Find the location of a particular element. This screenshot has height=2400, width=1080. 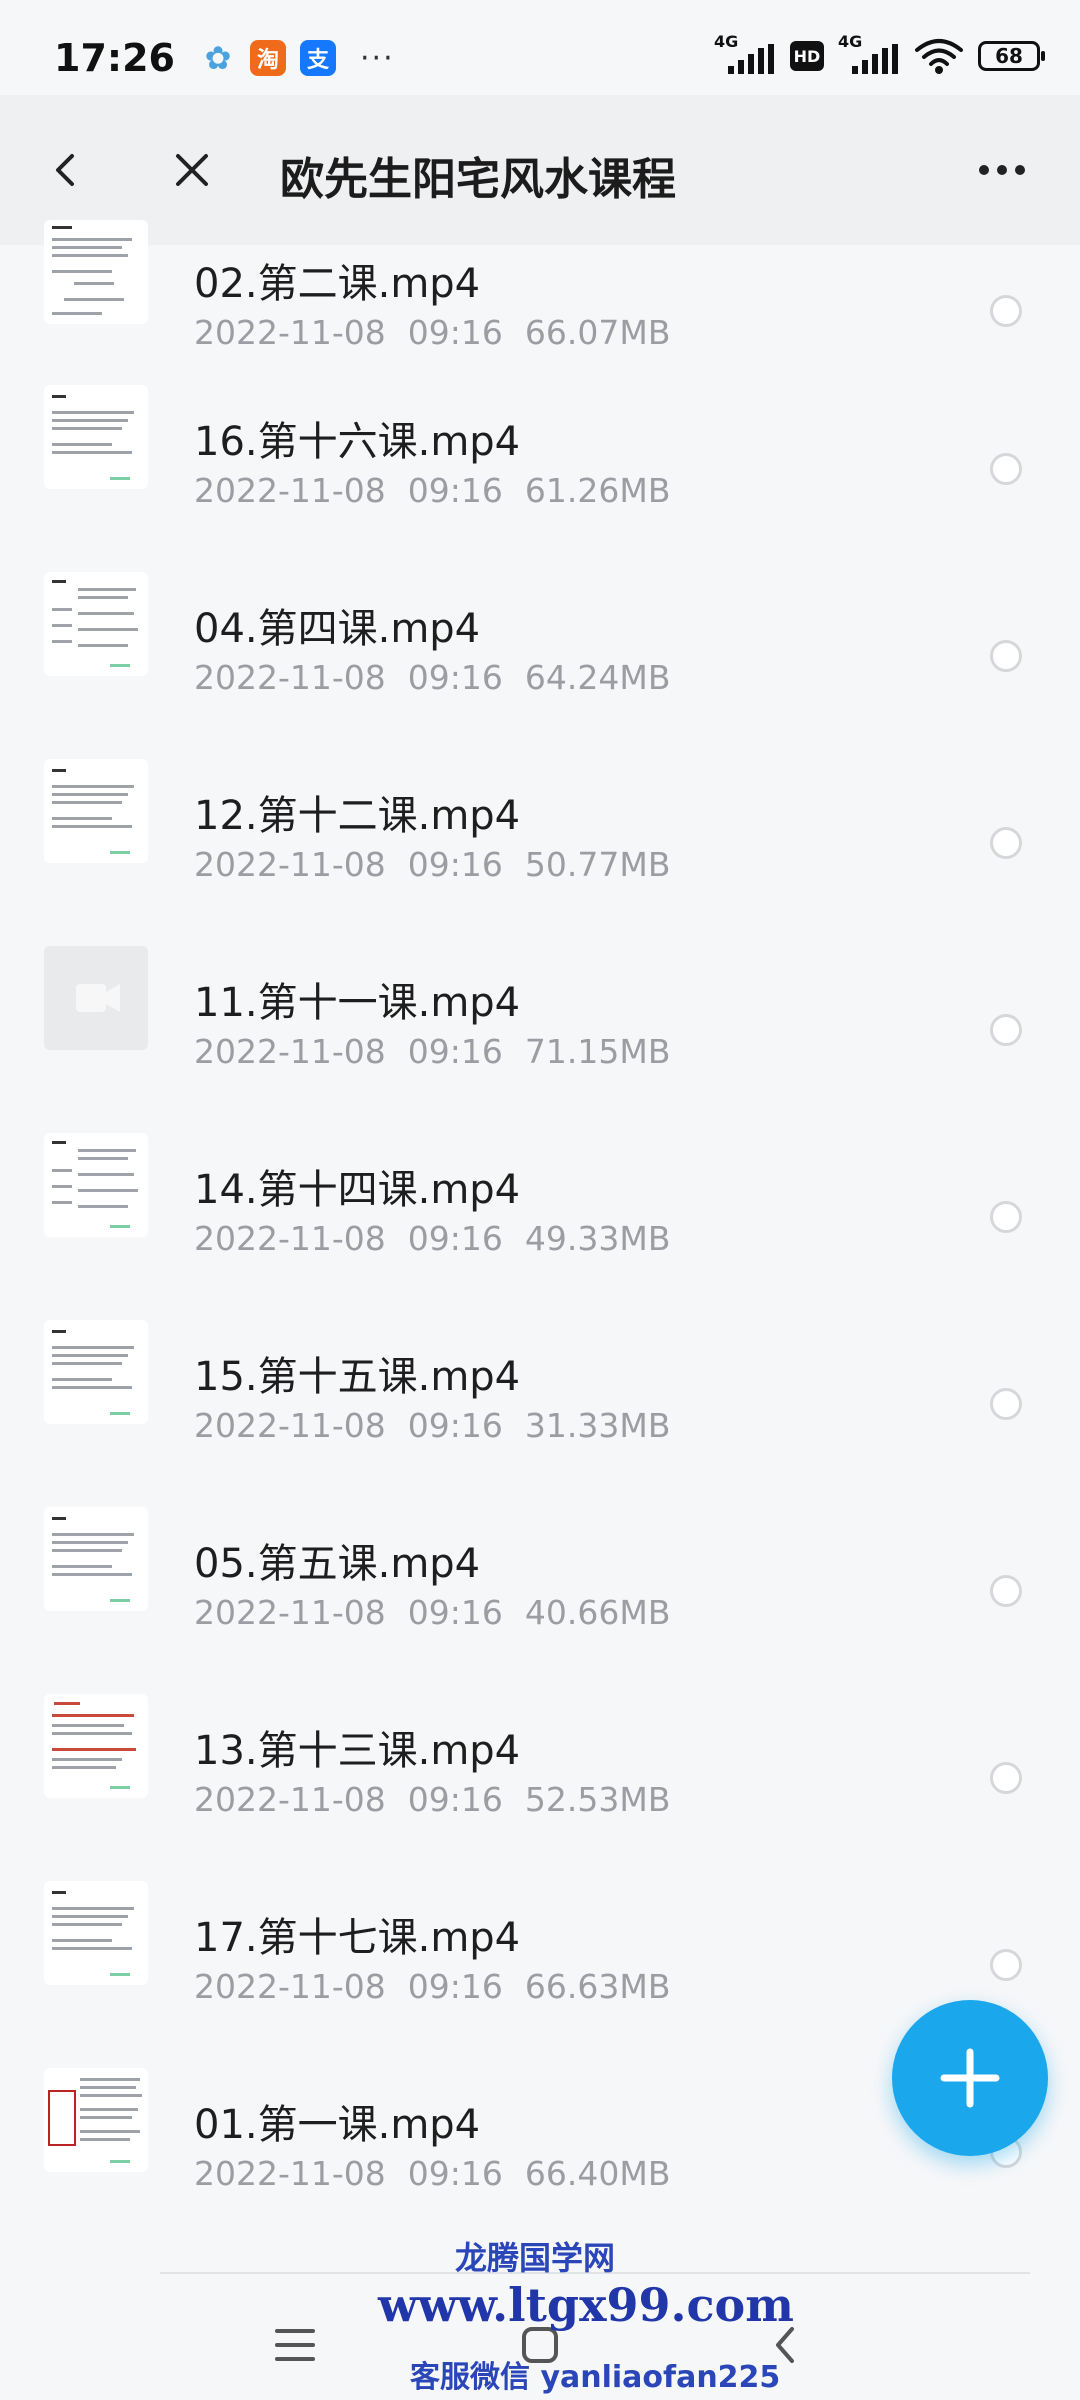

status-bar: 17:26 ✿ 淘 支 ··· 4G HD 4G 68 is located at coordinates (540, 47).